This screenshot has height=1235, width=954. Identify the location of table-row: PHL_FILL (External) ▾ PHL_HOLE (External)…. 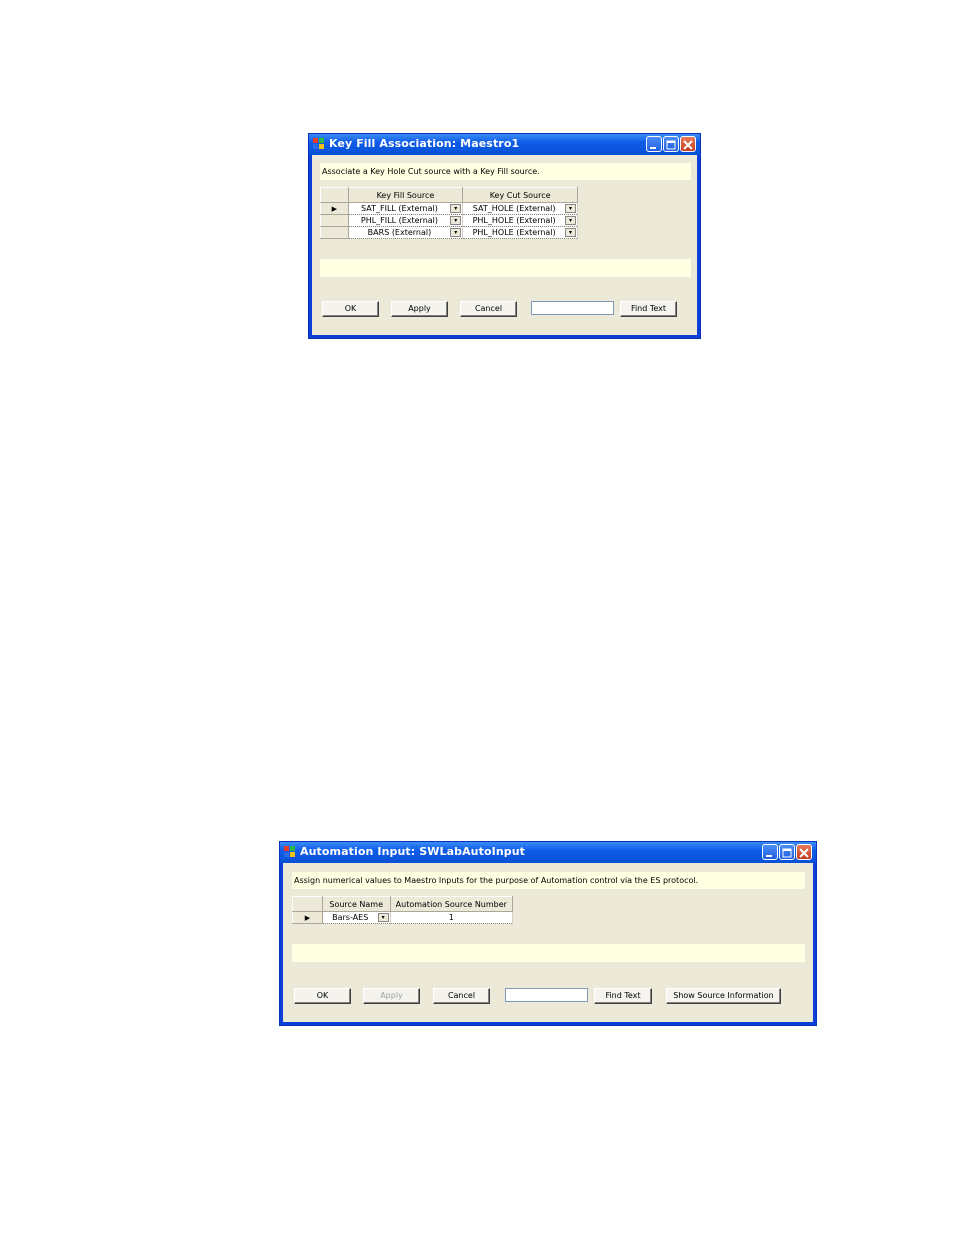
(449, 220).